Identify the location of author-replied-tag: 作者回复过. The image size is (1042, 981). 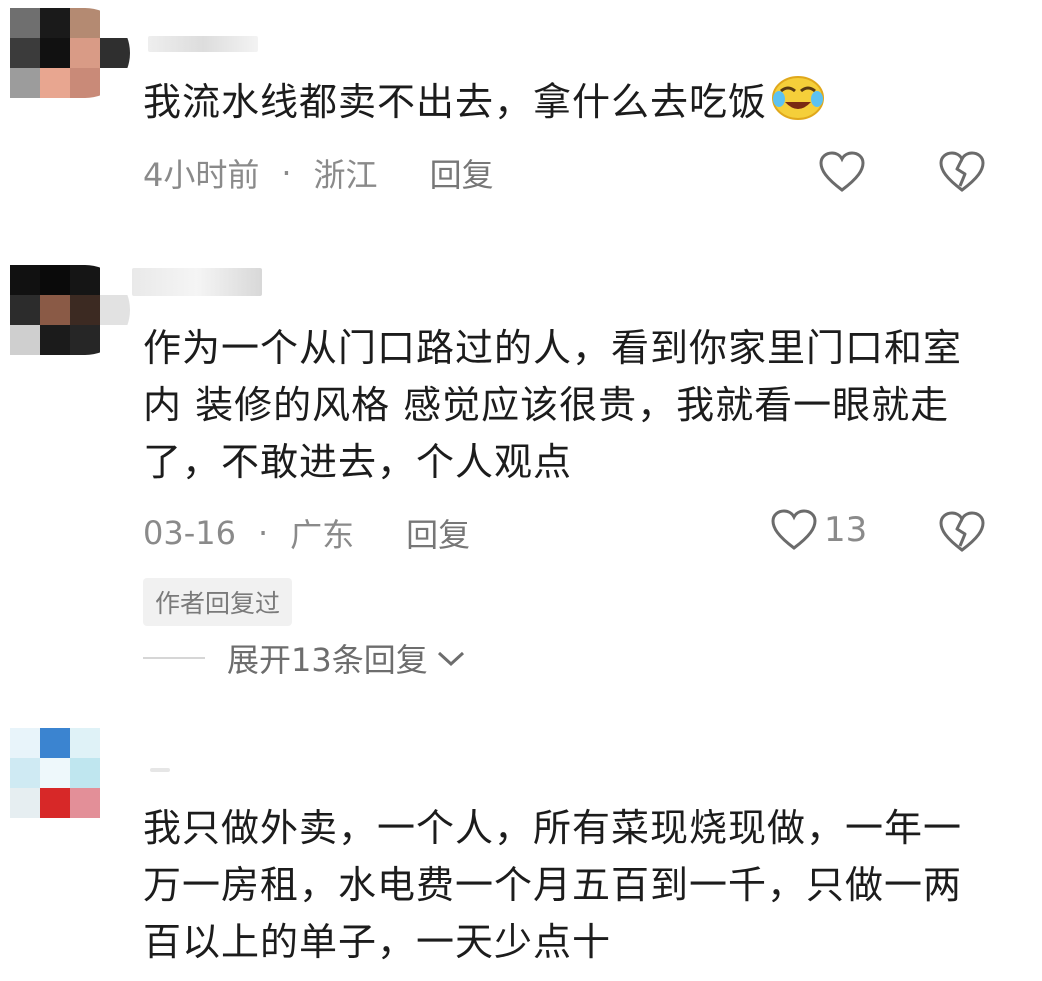
(218, 602).